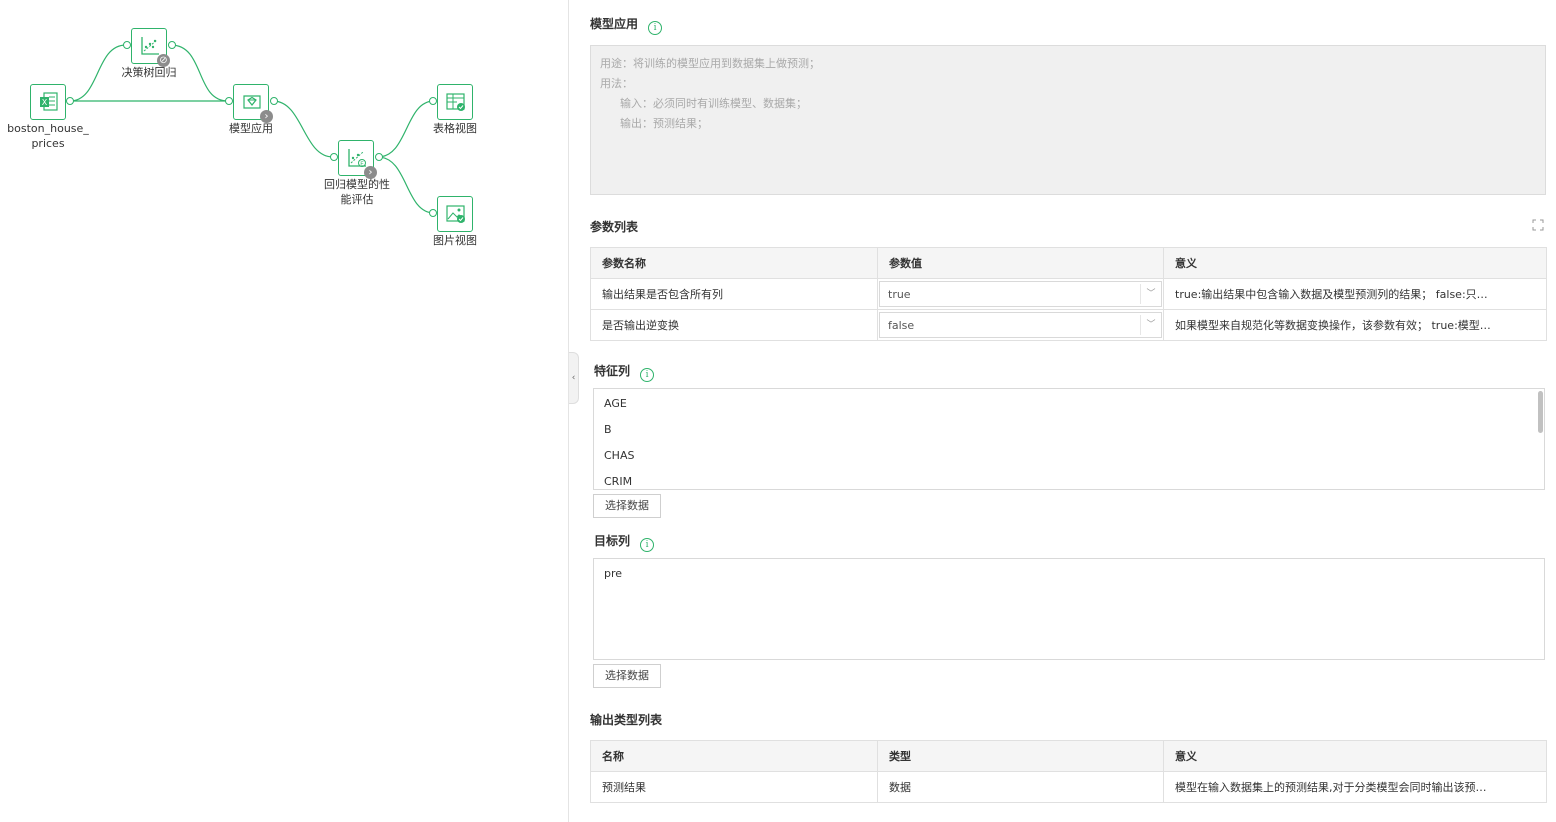 The height and width of the screenshot is (822, 1556). I want to click on param-value-select: true ﹀, so click(1020, 294).